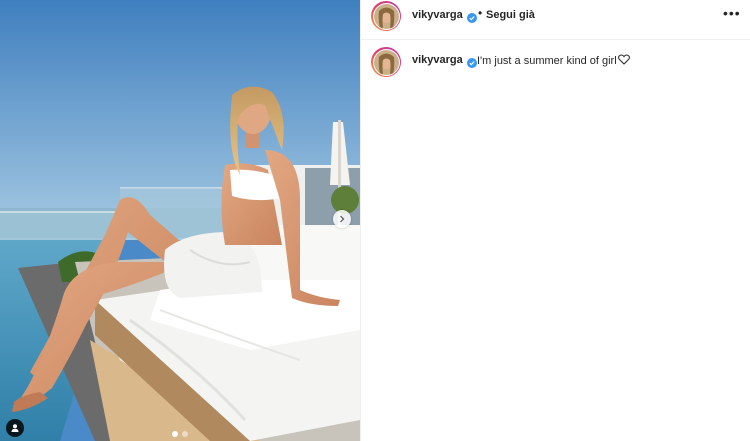 Image resolution: width=750 pixels, height=441 pixels. Describe the element at coordinates (732, 13) in the screenshot. I see `more-horizontal-icon: •••` at that location.